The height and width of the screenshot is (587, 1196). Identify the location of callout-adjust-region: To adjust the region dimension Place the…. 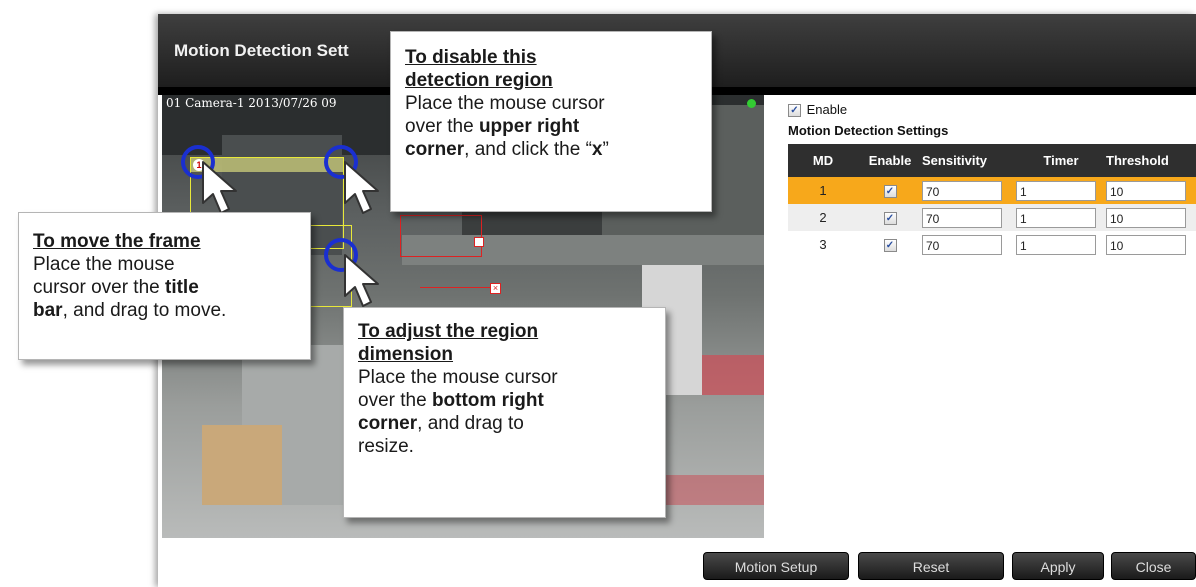
(504, 412).